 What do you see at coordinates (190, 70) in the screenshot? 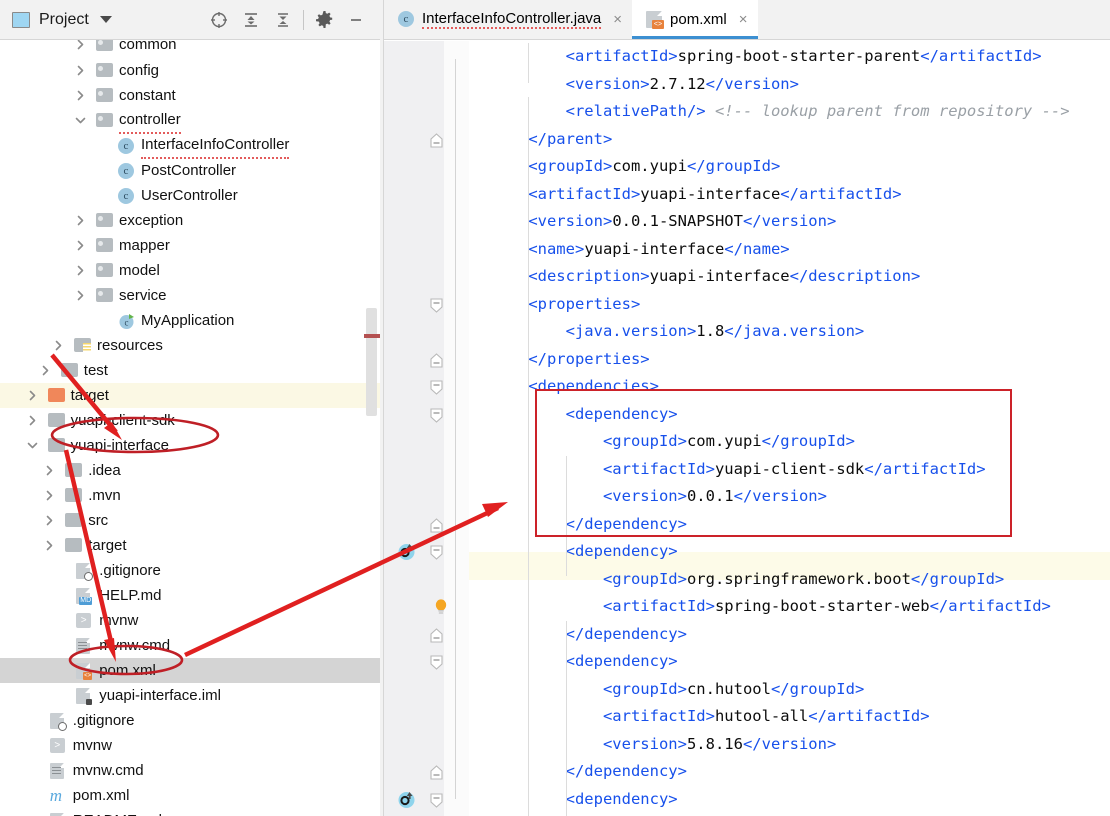
I see `tree-item-config: config` at bounding box center [190, 70].